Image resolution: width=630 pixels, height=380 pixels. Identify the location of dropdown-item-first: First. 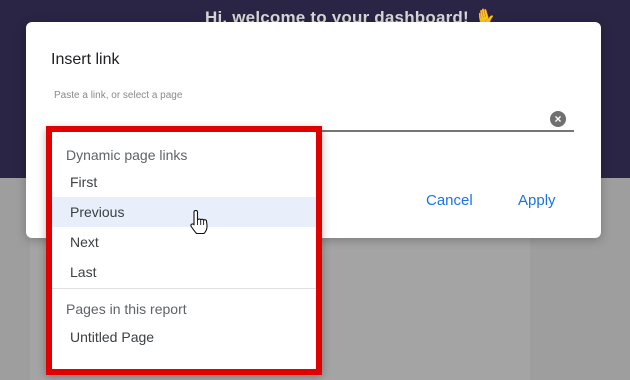
(182, 182).